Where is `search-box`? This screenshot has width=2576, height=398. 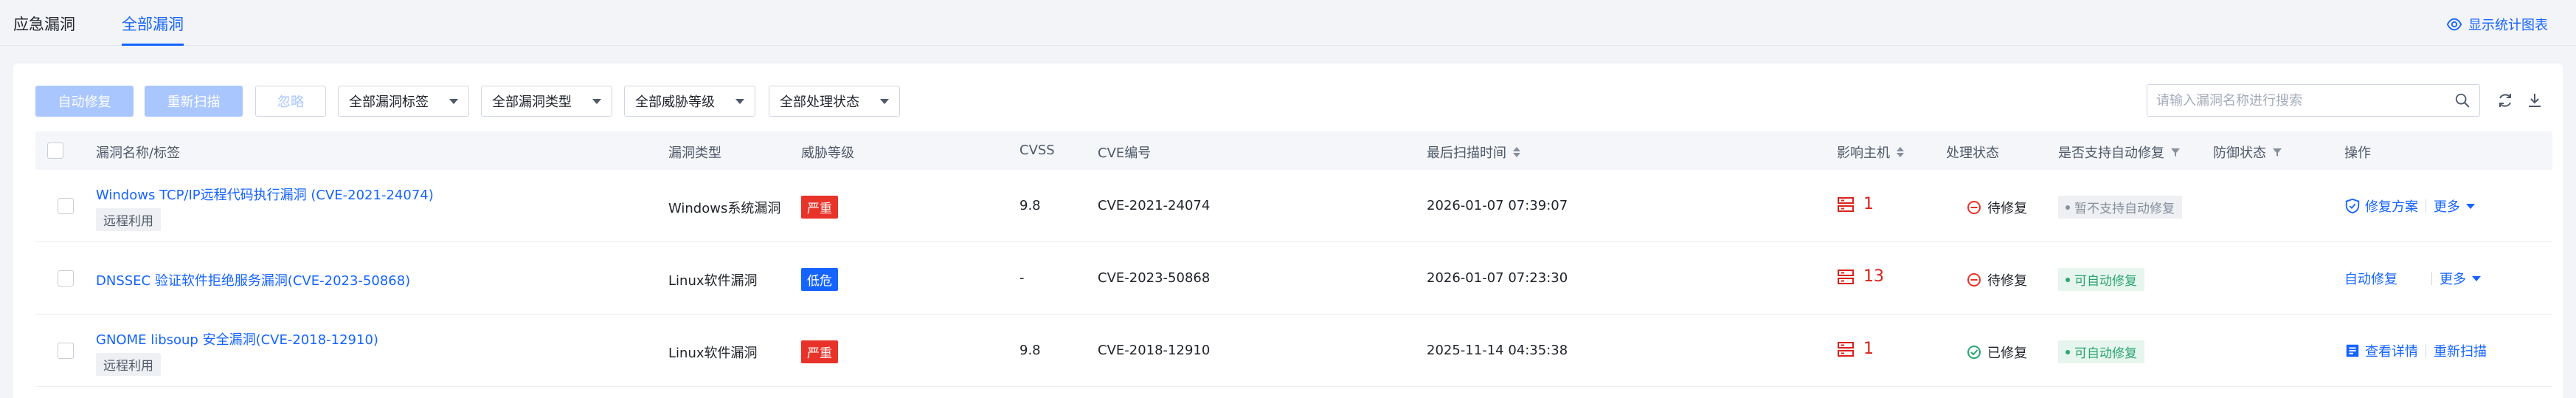
search-box is located at coordinates (2314, 100).